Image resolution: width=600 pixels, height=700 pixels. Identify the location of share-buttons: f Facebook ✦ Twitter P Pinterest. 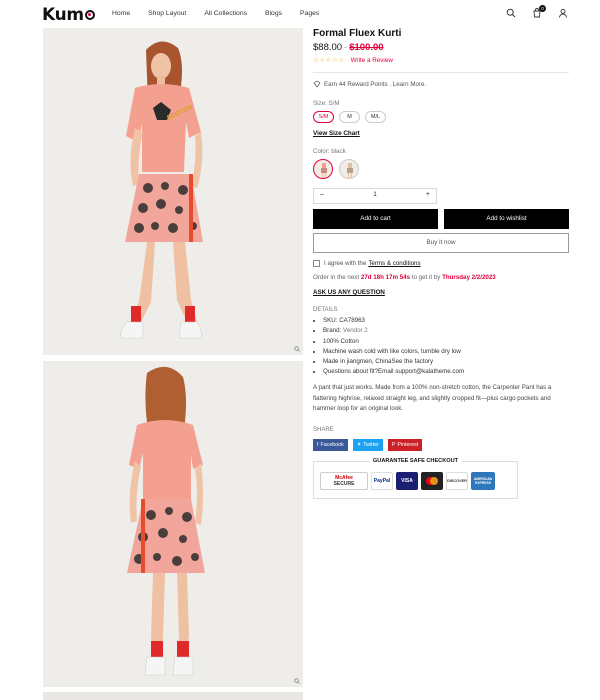
(441, 444).